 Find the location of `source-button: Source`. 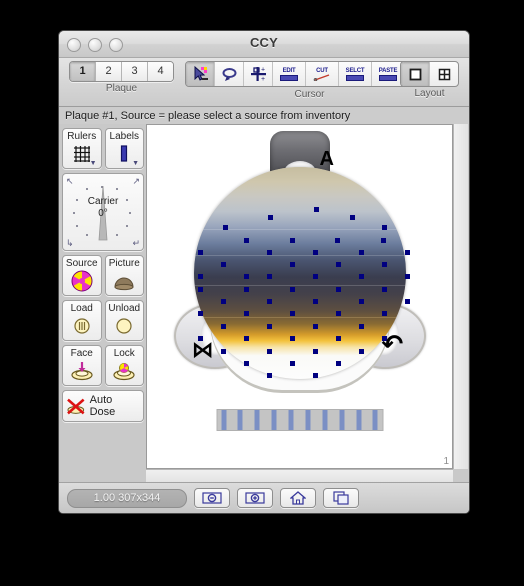

source-button: Source is located at coordinates (82, 275).